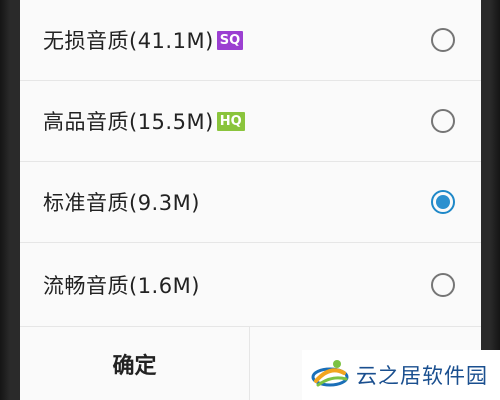 The image size is (500, 400). I want to click on option-label-group: 流畅音质(1.6M), so click(121, 285).